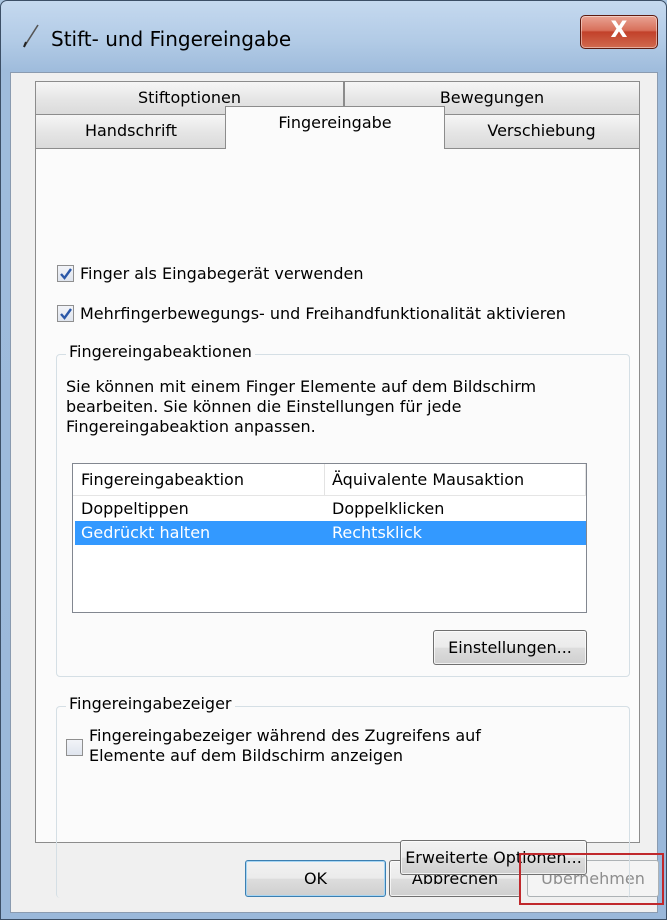 The width and height of the screenshot is (667, 920). I want to click on row-action: Doppeltippen, so click(135, 508).